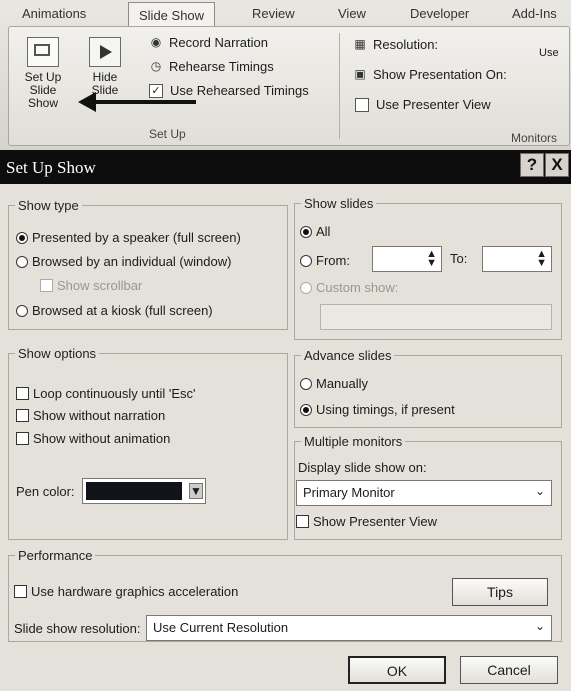 Image resolution: width=571 pixels, height=691 pixels. What do you see at coordinates (172, 14) in the screenshot?
I see `tab-slide-show: Slide Show` at bounding box center [172, 14].